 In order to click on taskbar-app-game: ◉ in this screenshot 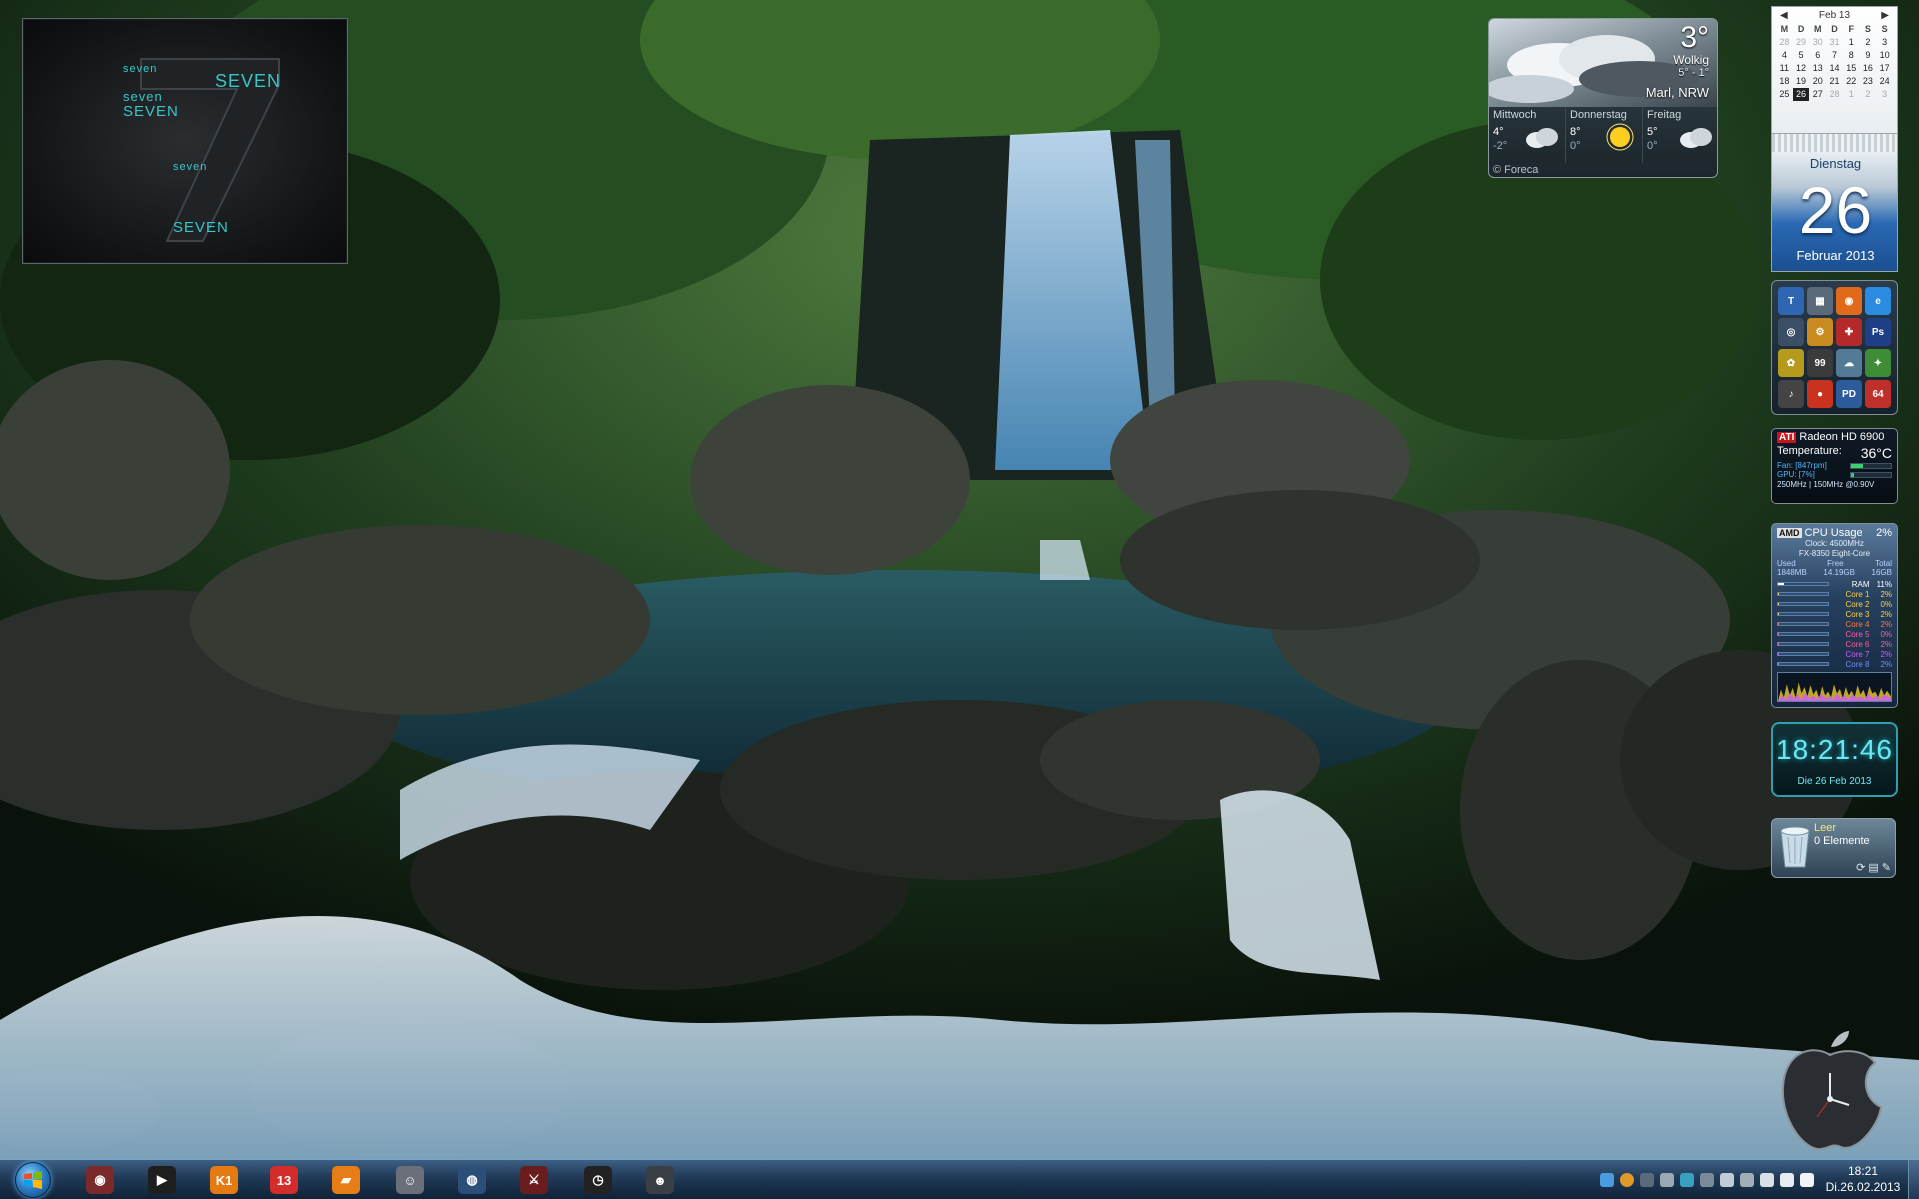, I will do `click(100, 1180)`.